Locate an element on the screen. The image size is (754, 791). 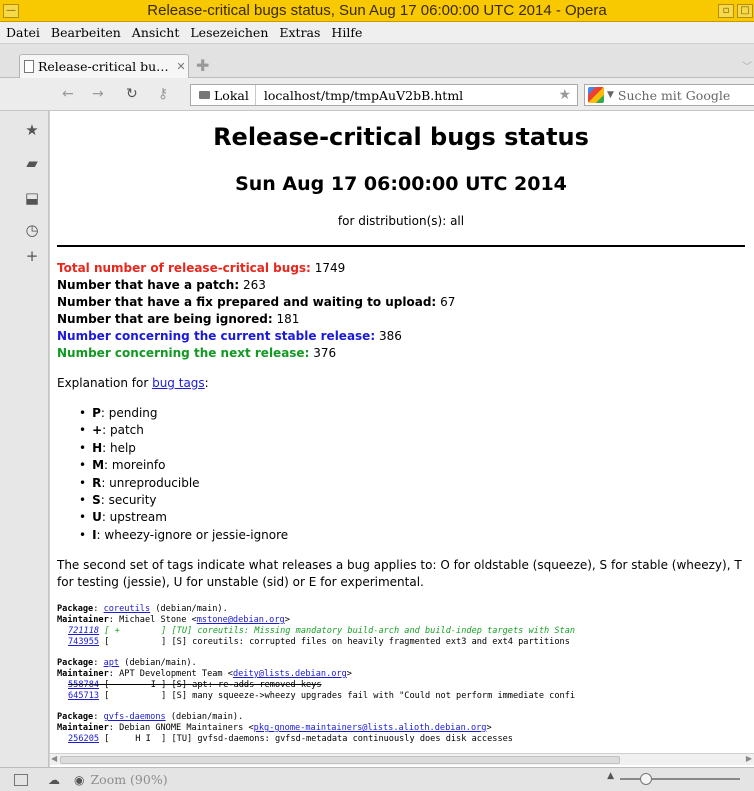
list-item: S: security is located at coordinates (183, 501).